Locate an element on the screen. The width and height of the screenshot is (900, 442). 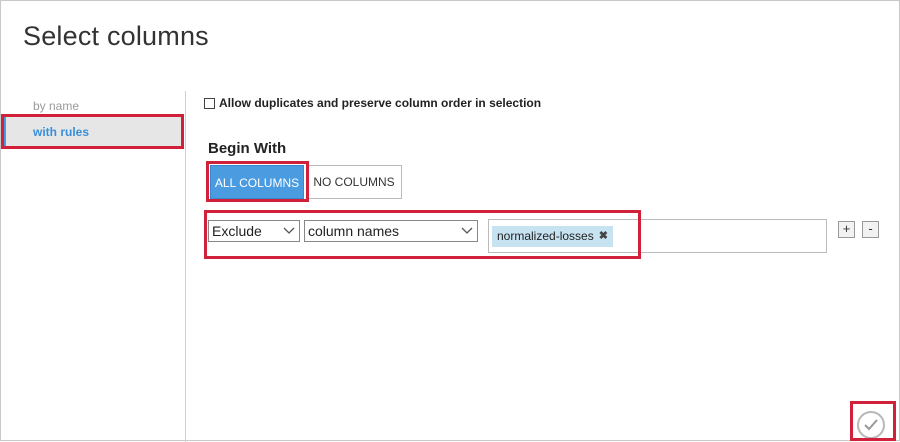
rule-type-select: column names is located at coordinates (391, 231).